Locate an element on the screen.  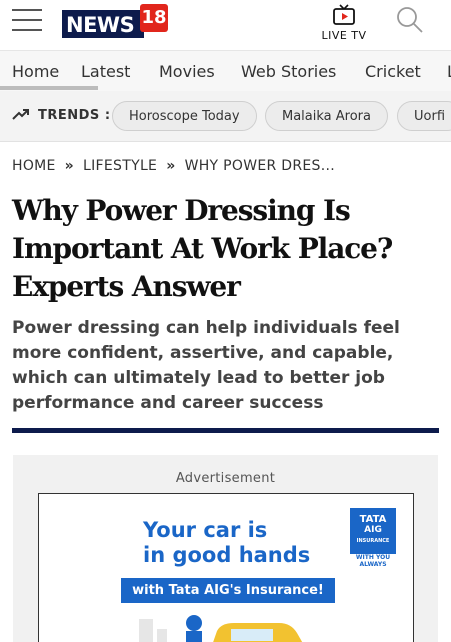
breadcrumb-lifestyle: LIFESTYLE is located at coordinates (120, 166).